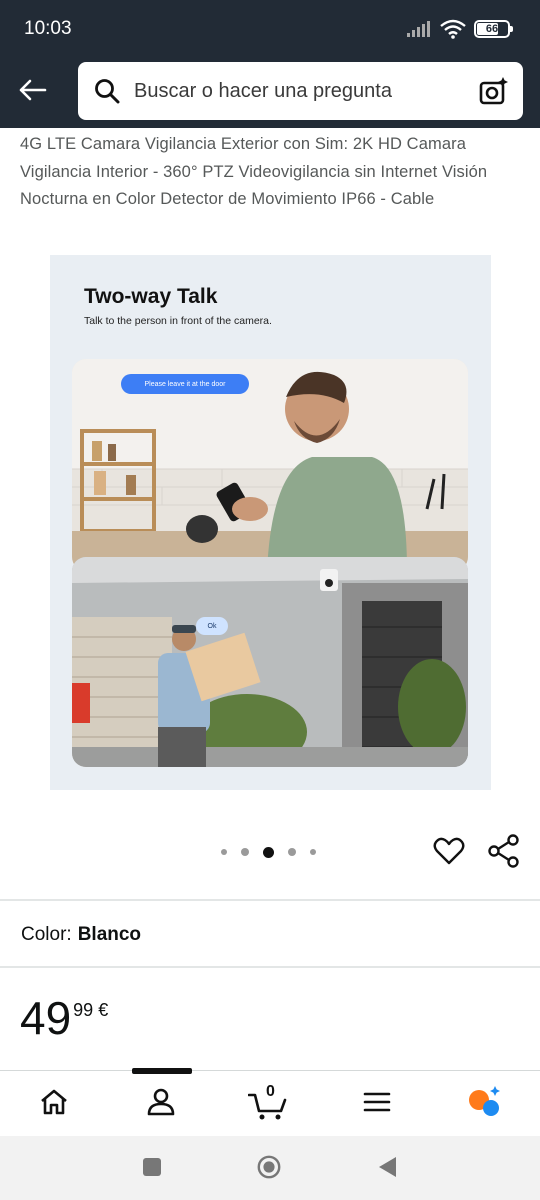  I want to click on carousel-dots, so click(268, 852).